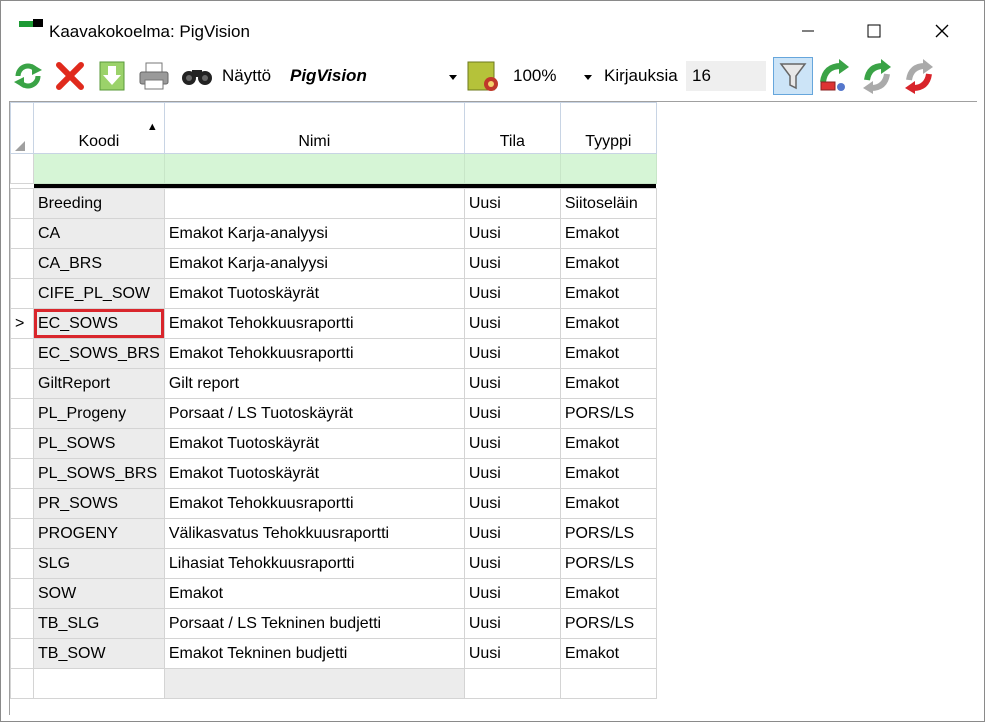 Image resolution: width=985 pixels, height=722 pixels. What do you see at coordinates (70, 76) in the screenshot?
I see `delete-button` at bounding box center [70, 76].